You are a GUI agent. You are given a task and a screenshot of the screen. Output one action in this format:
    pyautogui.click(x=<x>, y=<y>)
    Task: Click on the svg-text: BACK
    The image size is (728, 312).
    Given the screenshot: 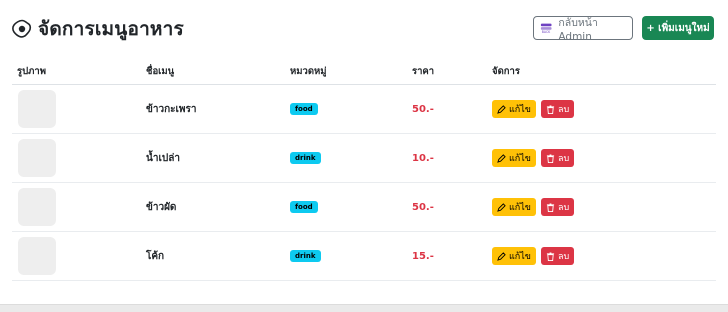 What is the action you would take?
    pyautogui.click(x=546, y=32)
    